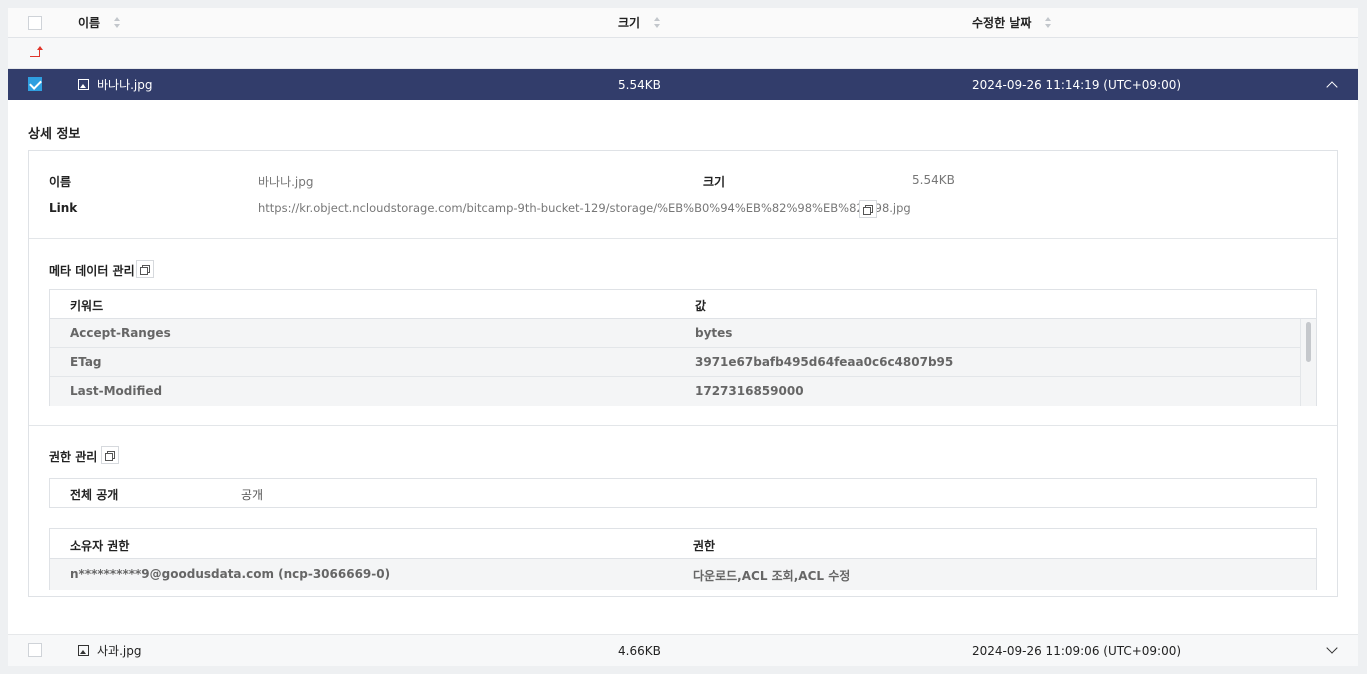 The height and width of the screenshot is (674, 1367). Describe the element at coordinates (683, 53) in the screenshot. I see `parent-folder-row` at that location.